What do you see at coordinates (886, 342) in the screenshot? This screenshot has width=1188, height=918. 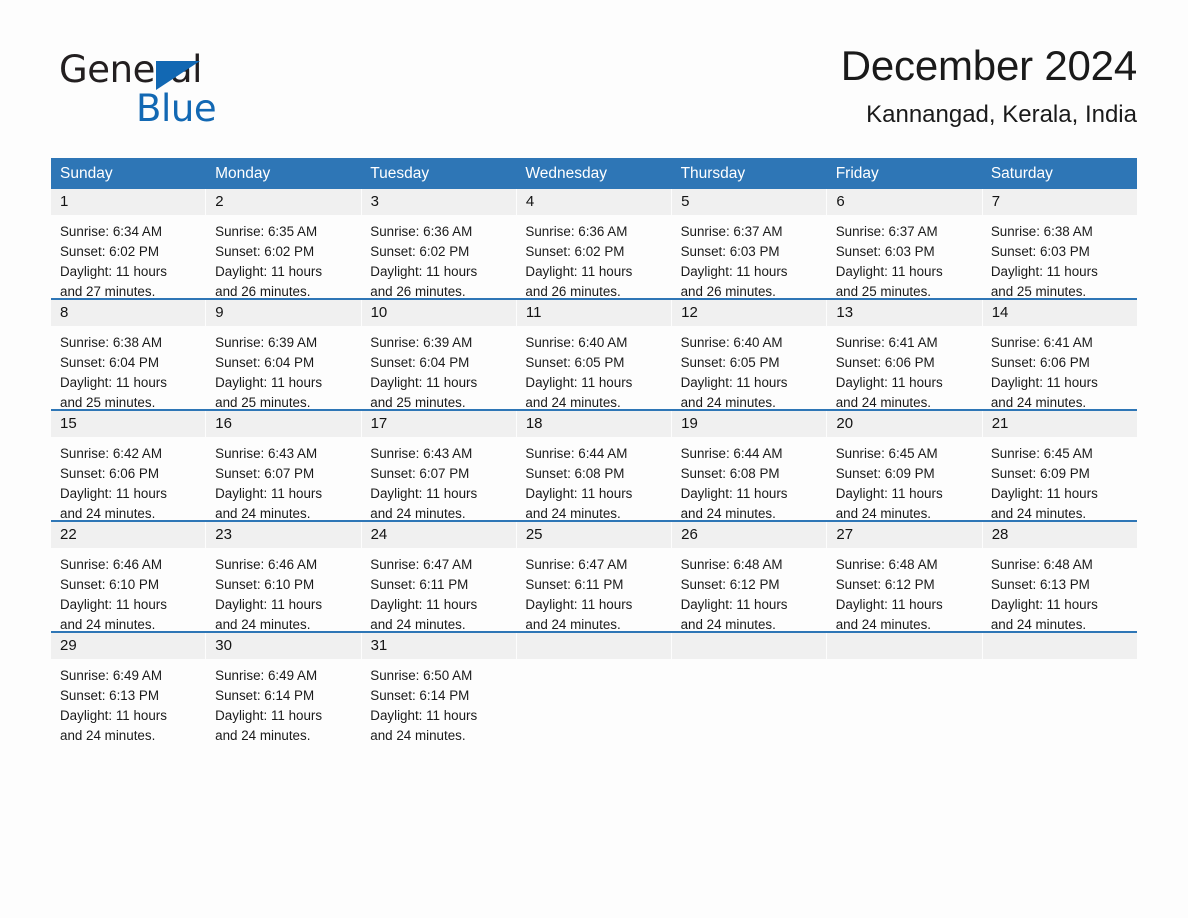 I see `sunrise-text: Sunrise: 6:41 AM` at bounding box center [886, 342].